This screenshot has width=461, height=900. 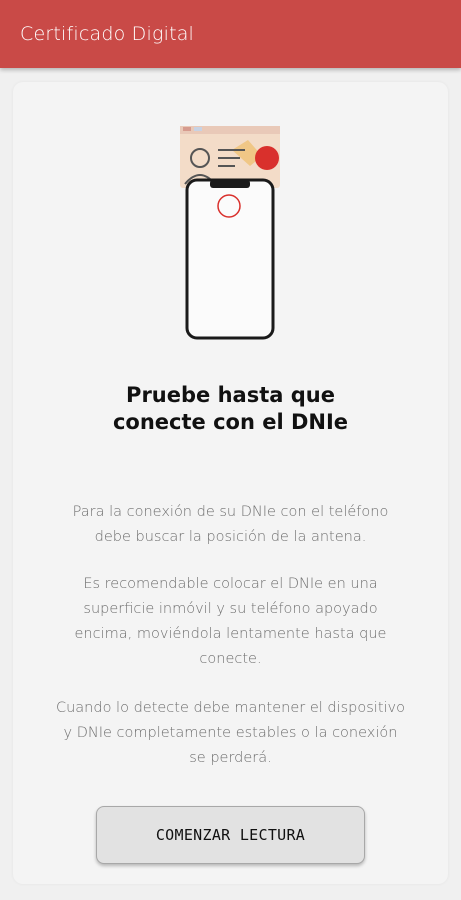 What do you see at coordinates (230, 537) in the screenshot?
I see `paragraph-line: debe buscar la posición de la antena.` at bounding box center [230, 537].